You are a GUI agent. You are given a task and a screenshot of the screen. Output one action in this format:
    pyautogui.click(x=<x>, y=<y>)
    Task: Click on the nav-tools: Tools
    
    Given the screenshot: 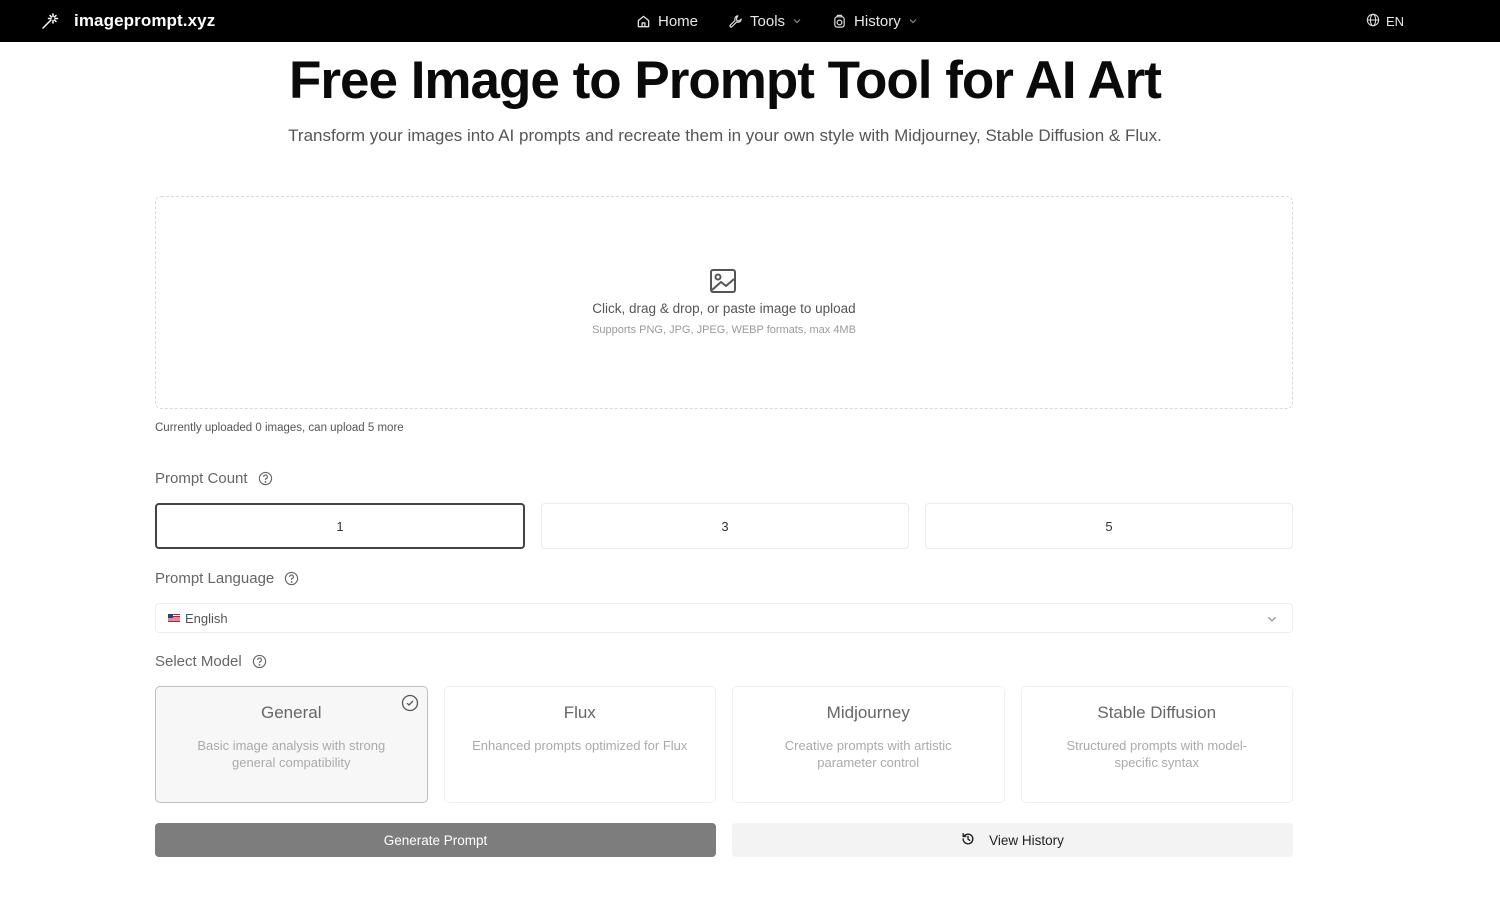 What is the action you would take?
    pyautogui.click(x=765, y=21)
    